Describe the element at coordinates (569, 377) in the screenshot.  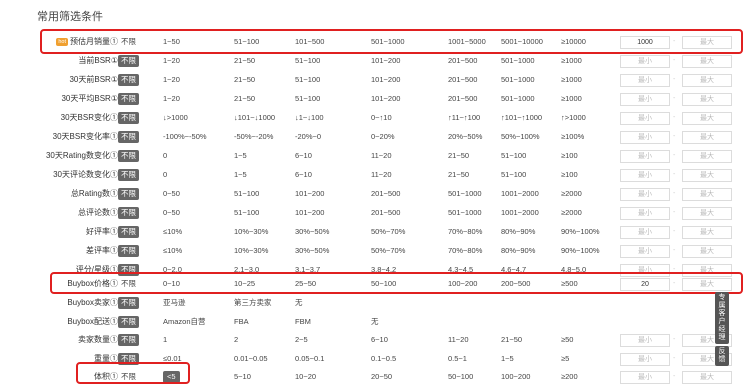
I see `range-option: ≥200` at that location.